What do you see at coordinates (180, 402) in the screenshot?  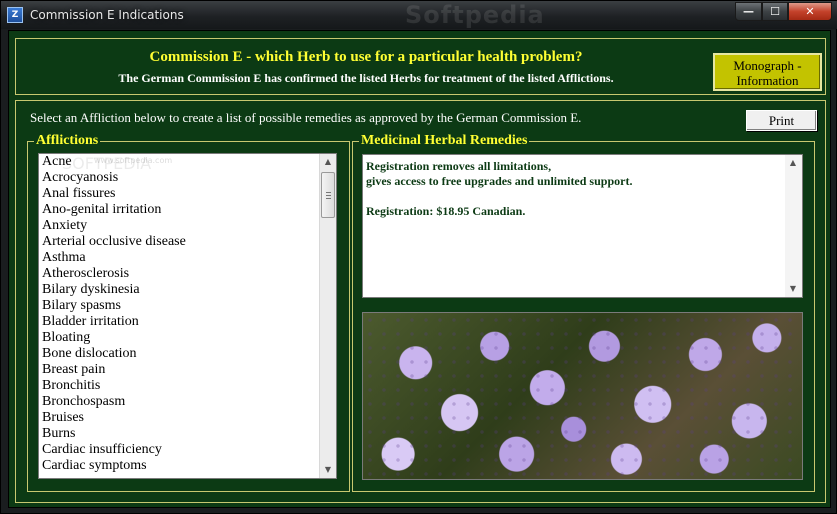 I see `list-item: Bronchospasm` at bounding box center [180, 402].